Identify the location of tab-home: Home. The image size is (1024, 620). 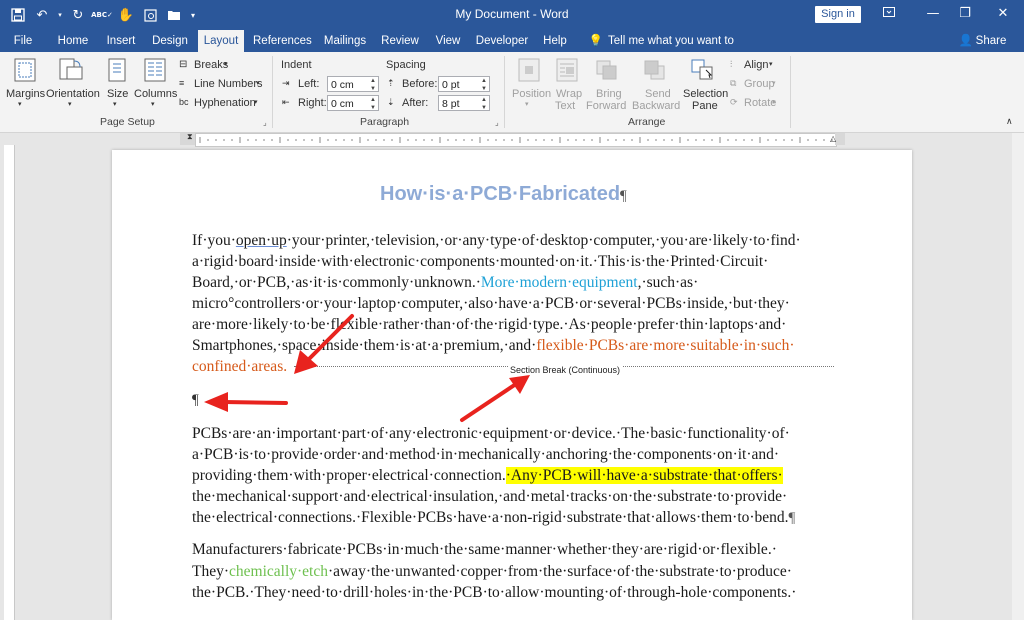
(73, 41).